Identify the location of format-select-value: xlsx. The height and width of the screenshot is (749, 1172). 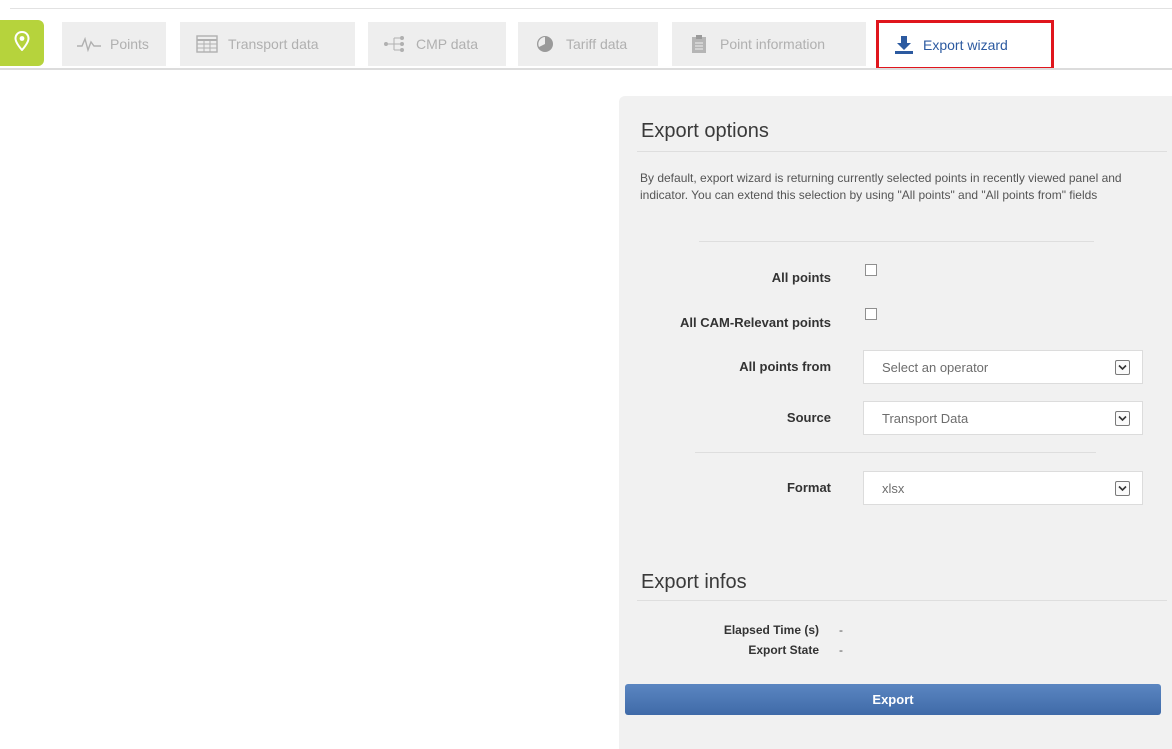
(893, 488).